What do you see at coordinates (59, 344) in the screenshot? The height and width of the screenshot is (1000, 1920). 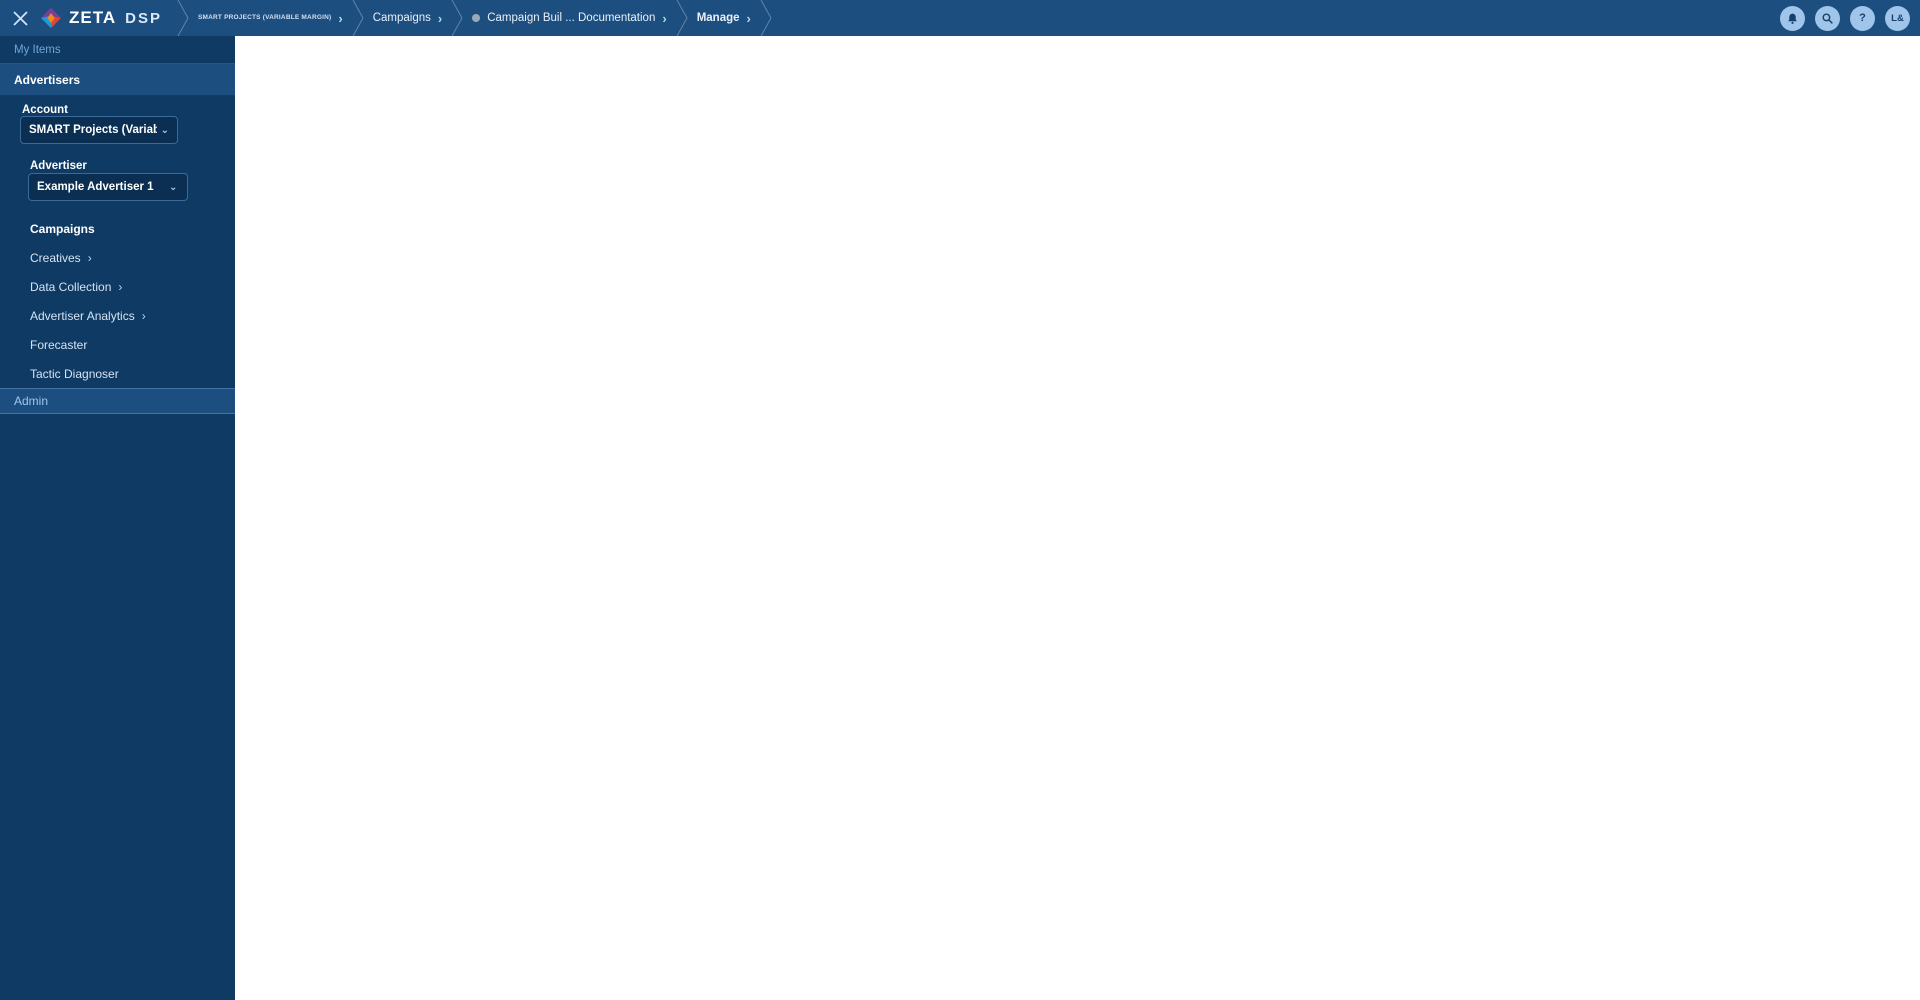 I see `sidebar-item-label: Forecaster` at bounding box center [59, 344].